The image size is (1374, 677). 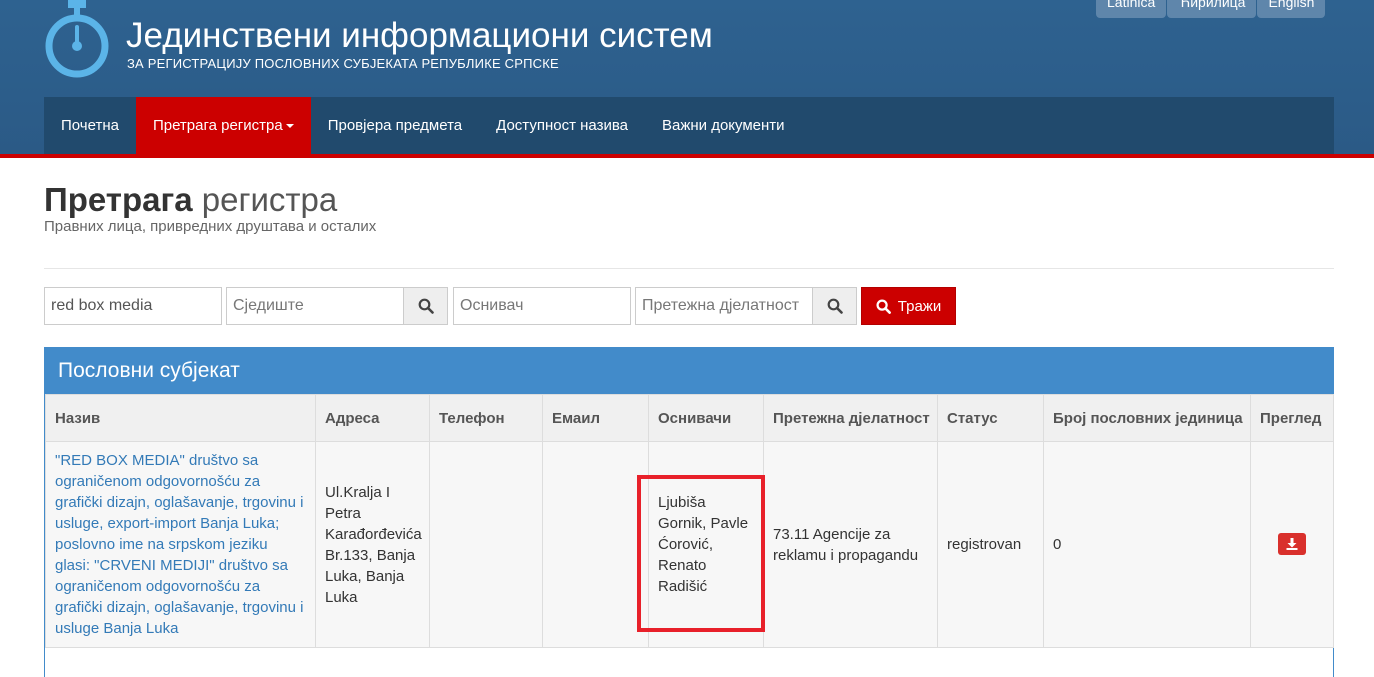 What do you see at coordinates (562, 125) in the screenshot?
I see `nav-name-availability: Доступност назива` at bounding box center [562, 125].